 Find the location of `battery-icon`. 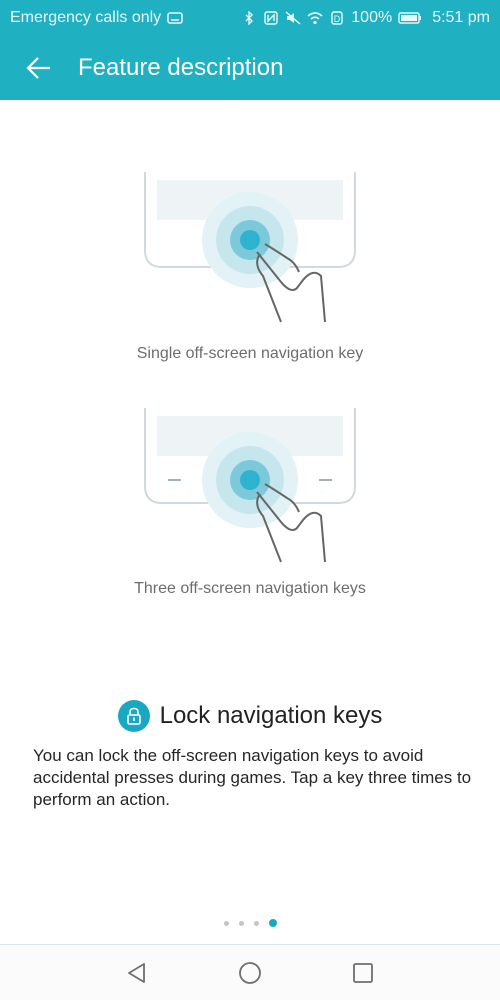

battery-icon is located at coordinates (410, 18).